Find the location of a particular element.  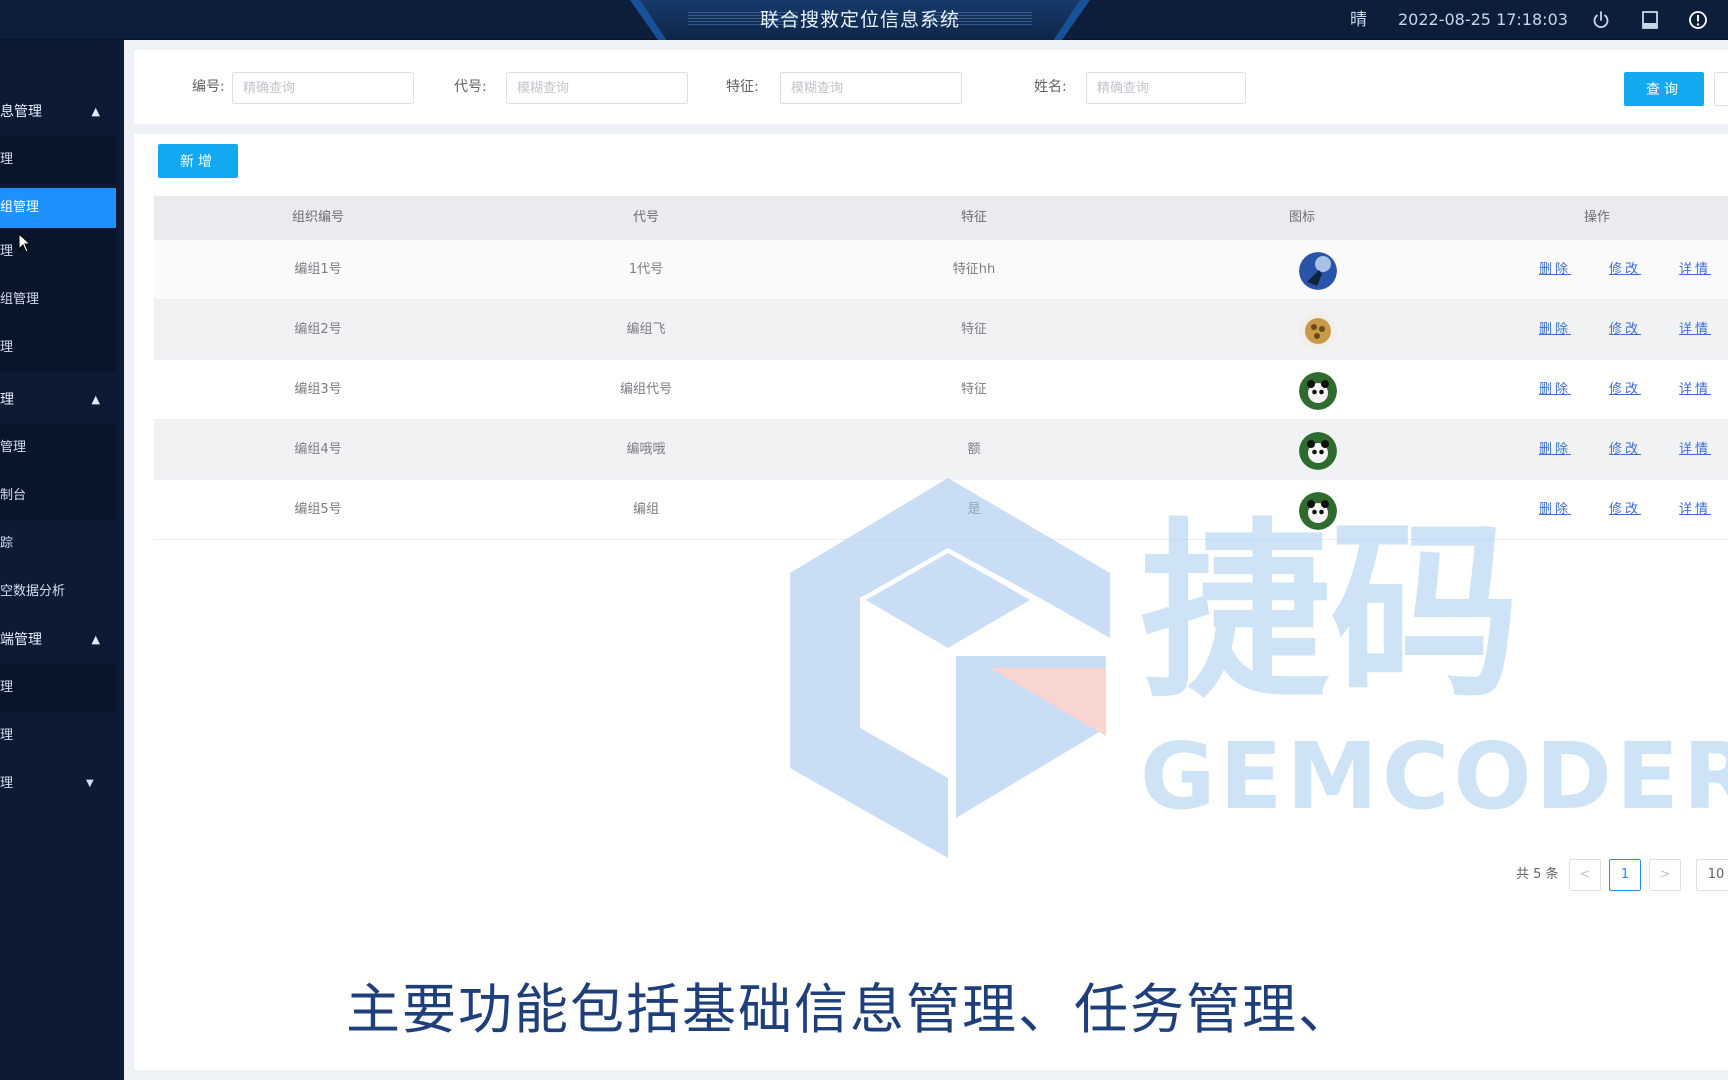

chevron-down-icon: ▼ is located at coordinates (90, 783).